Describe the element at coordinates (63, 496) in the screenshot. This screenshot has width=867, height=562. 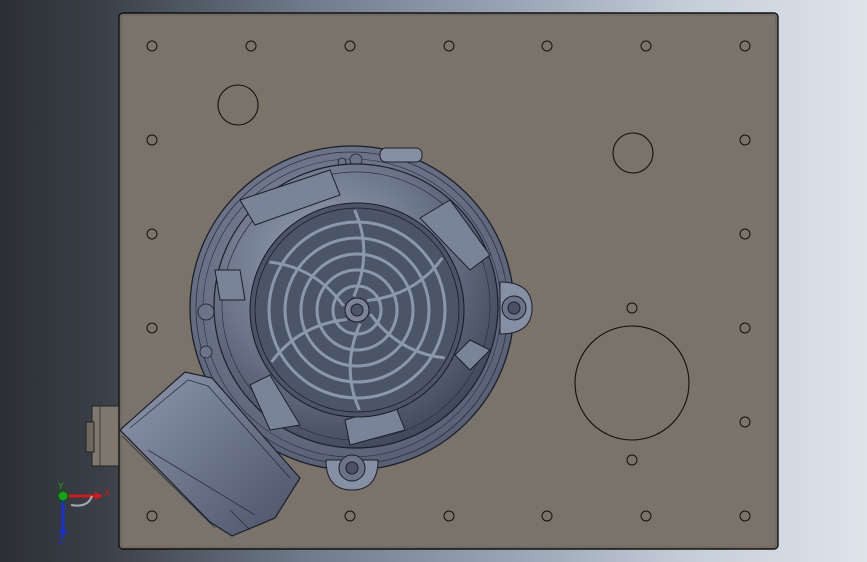
I see `triad-y-axis` at that location.